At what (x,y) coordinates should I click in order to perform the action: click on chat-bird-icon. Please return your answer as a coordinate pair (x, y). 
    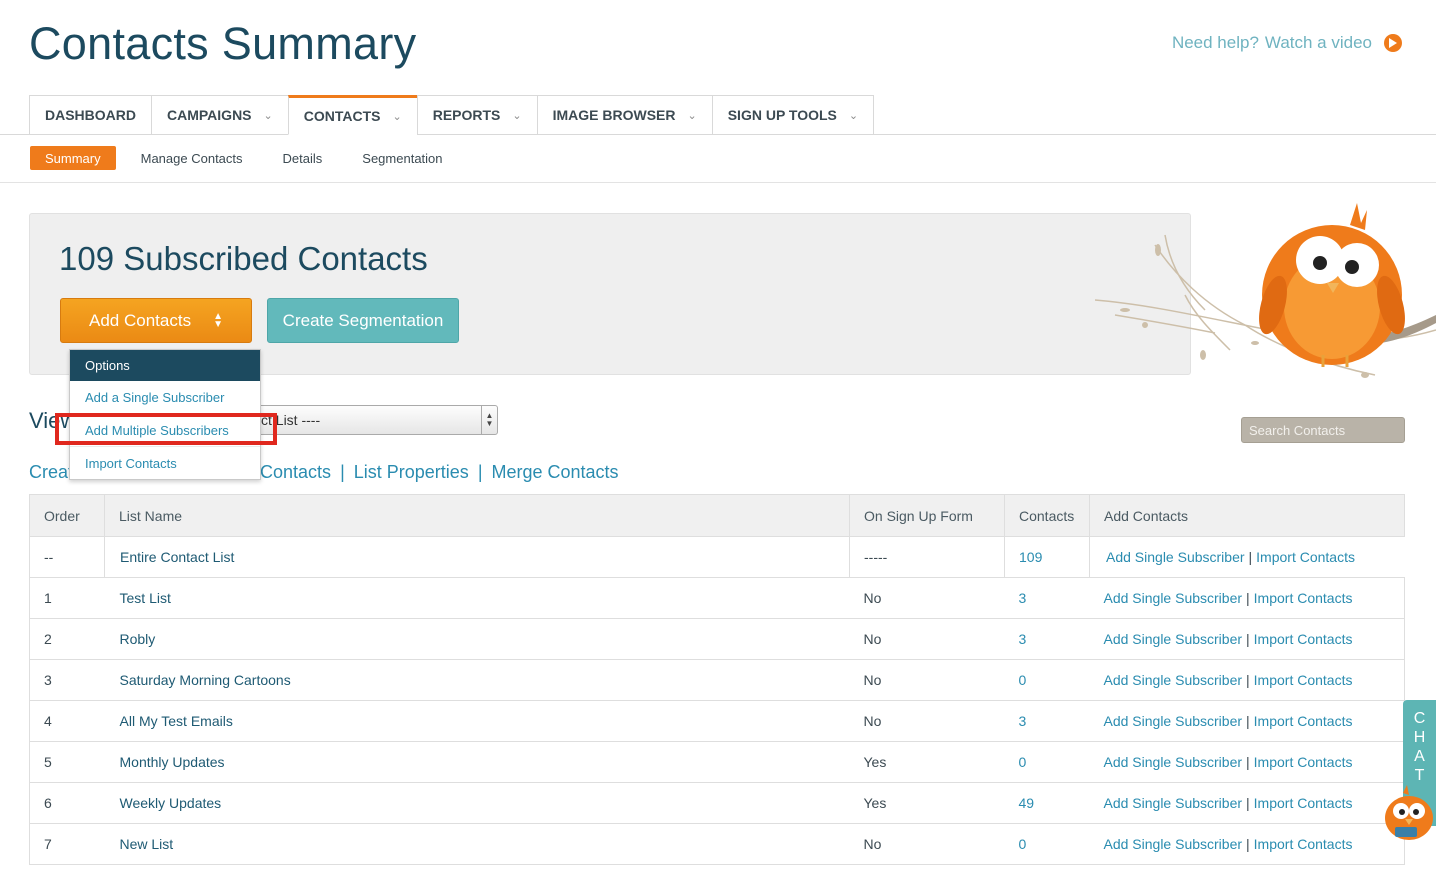
    Looking at the image, I should click on (1408, 813).